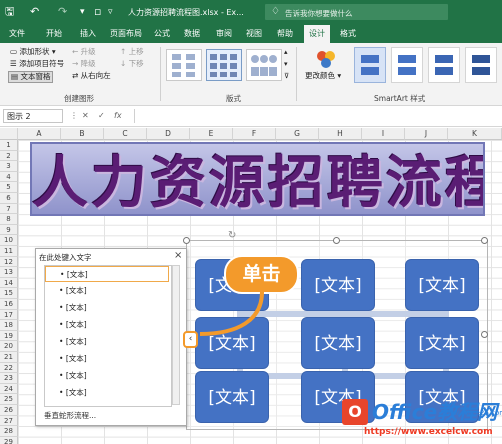 The width and height of the screenshot is (502, 444). I want to click on move-down-button: ↓ 下移, so click(132, 64).